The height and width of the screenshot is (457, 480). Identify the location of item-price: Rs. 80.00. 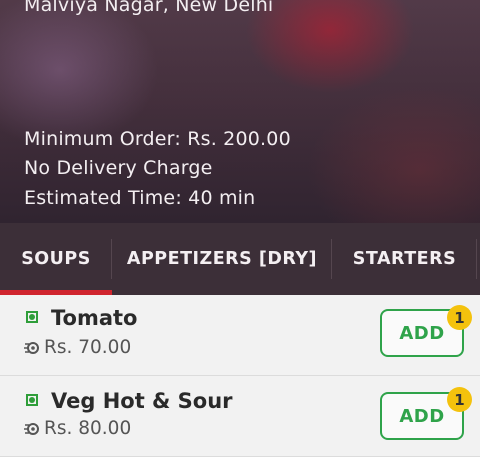
(88, 428).